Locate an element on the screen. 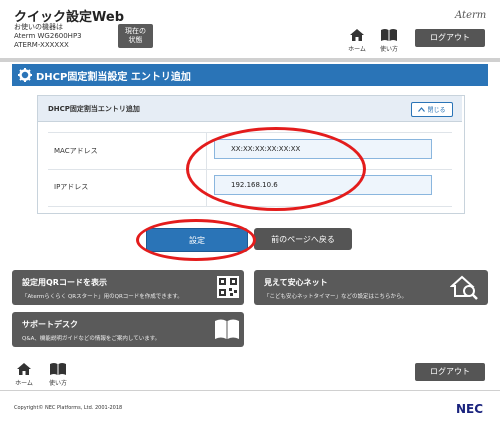 The image size is (500, 435). close-label: 閉じる is located at coordinates (436, 110).